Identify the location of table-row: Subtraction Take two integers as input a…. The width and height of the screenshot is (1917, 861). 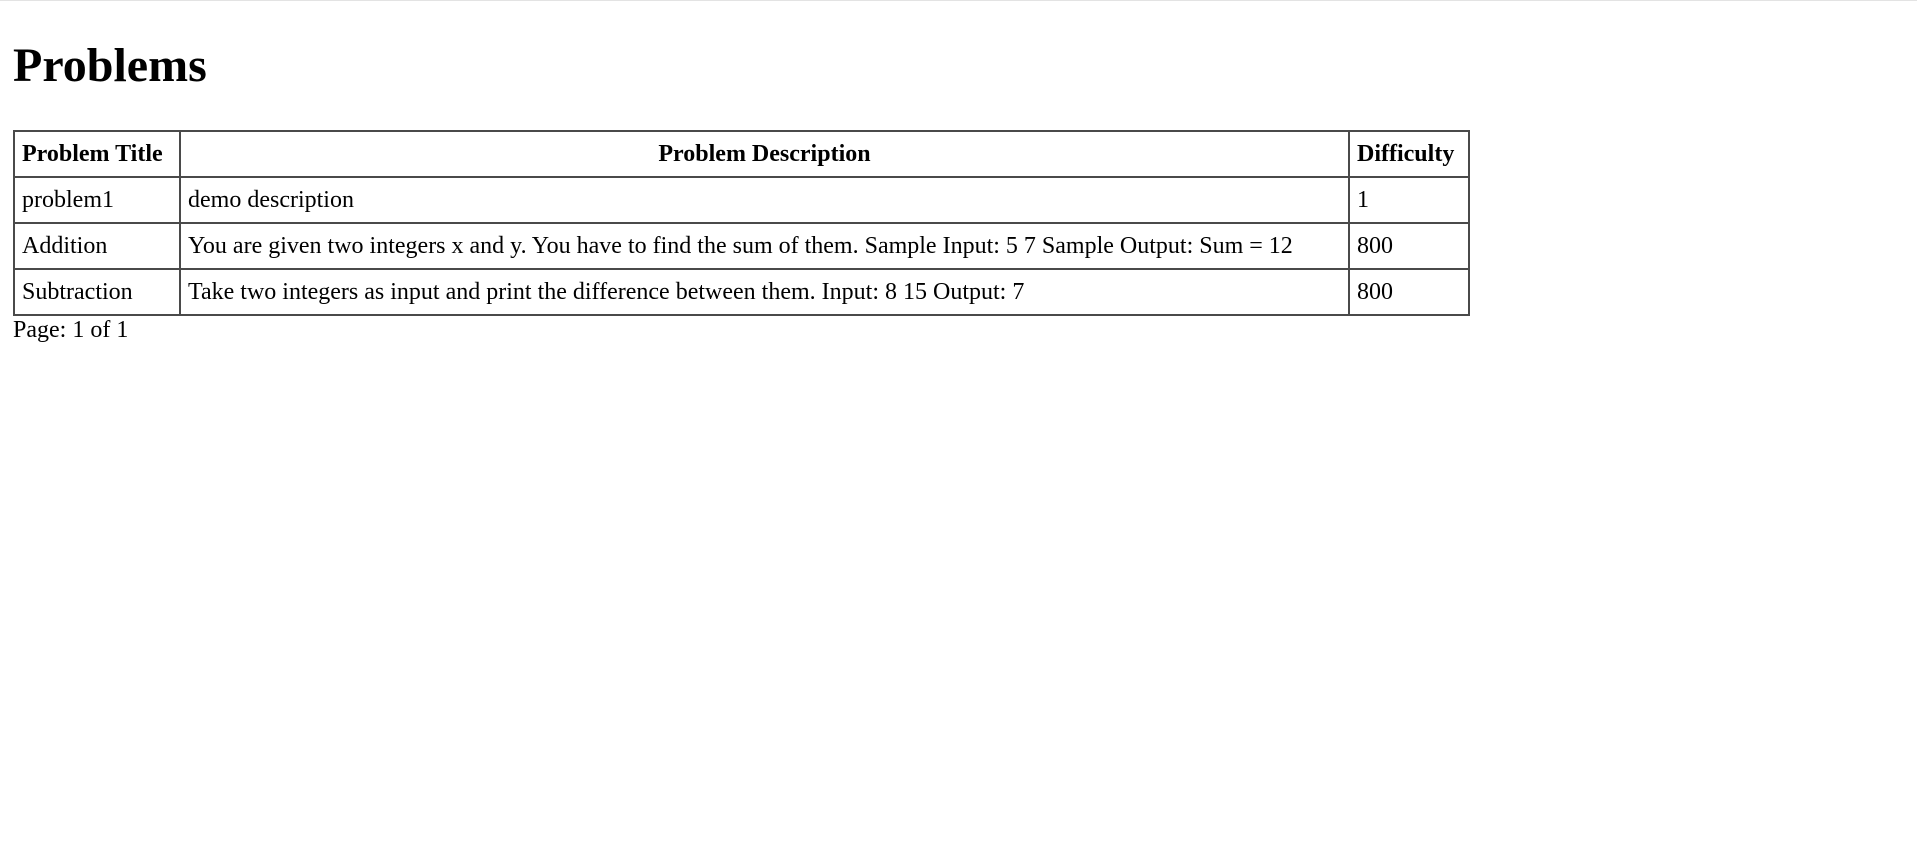
(741, 292).